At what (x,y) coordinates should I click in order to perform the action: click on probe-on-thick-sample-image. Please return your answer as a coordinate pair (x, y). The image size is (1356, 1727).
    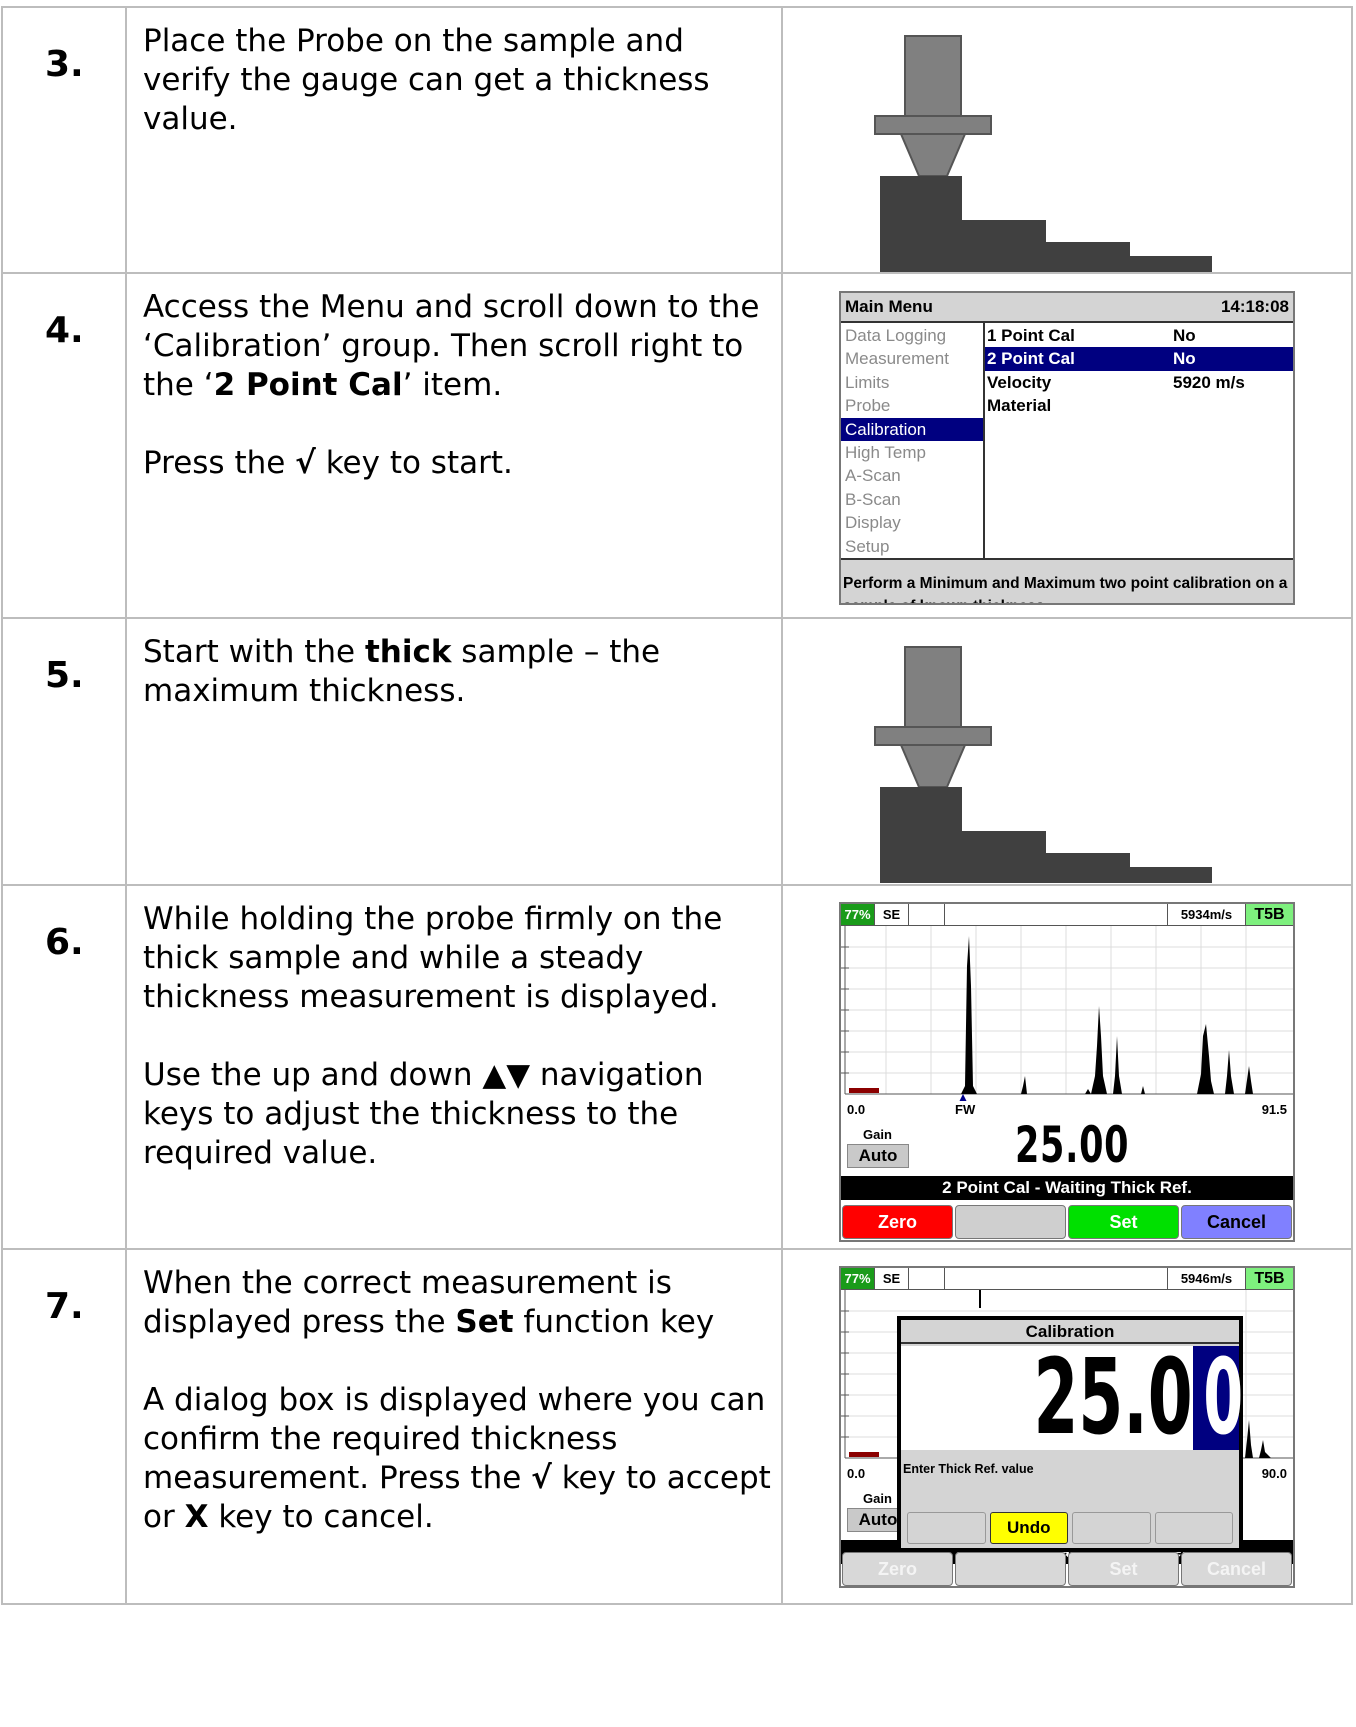
    Looking at the image, I should click on (1043, 764).